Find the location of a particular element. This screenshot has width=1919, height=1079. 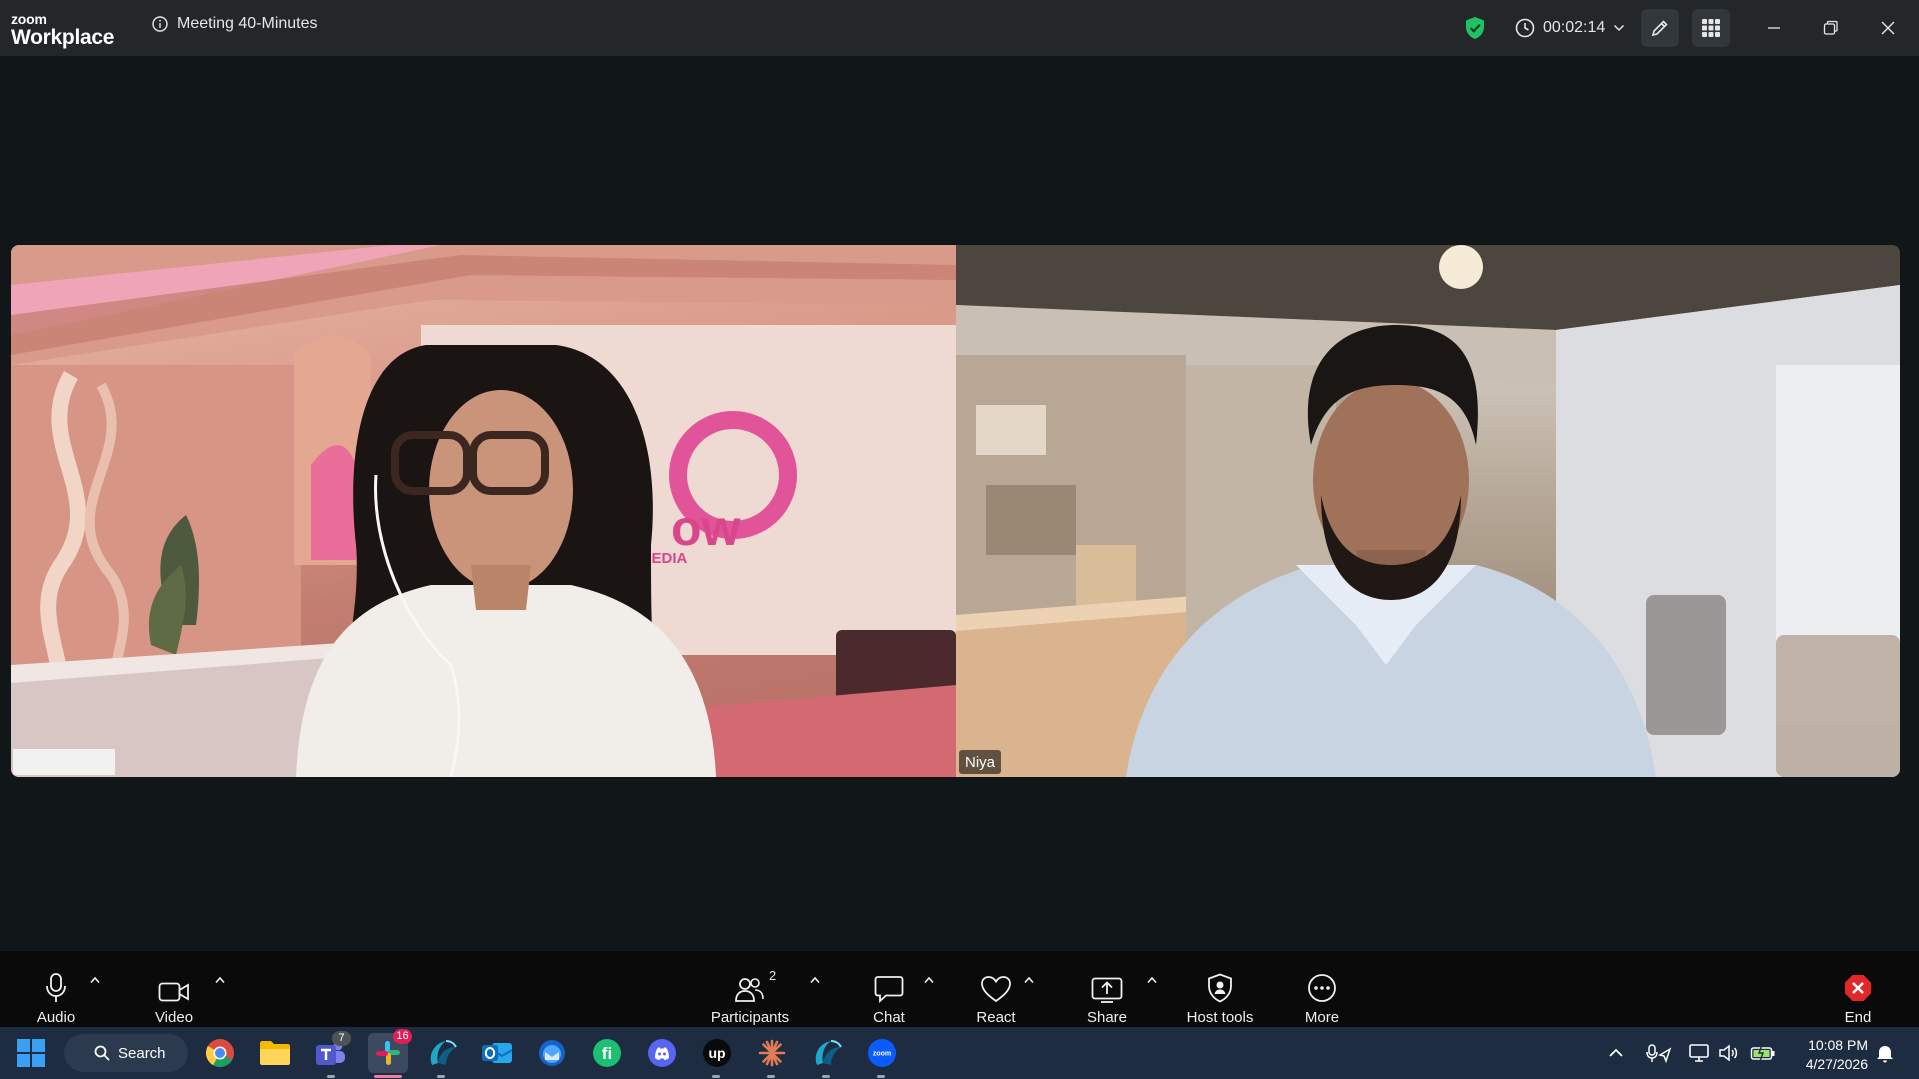

tray-battery is located at coordinates (1763, 1053).